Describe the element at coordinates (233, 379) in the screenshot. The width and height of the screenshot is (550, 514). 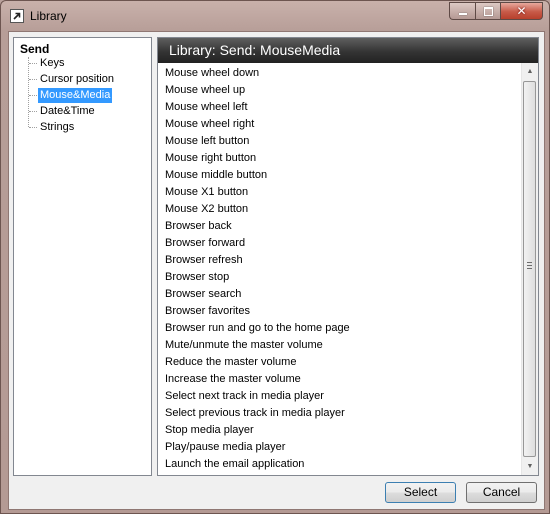
I see `list-item: Increase the master volume` at that location.